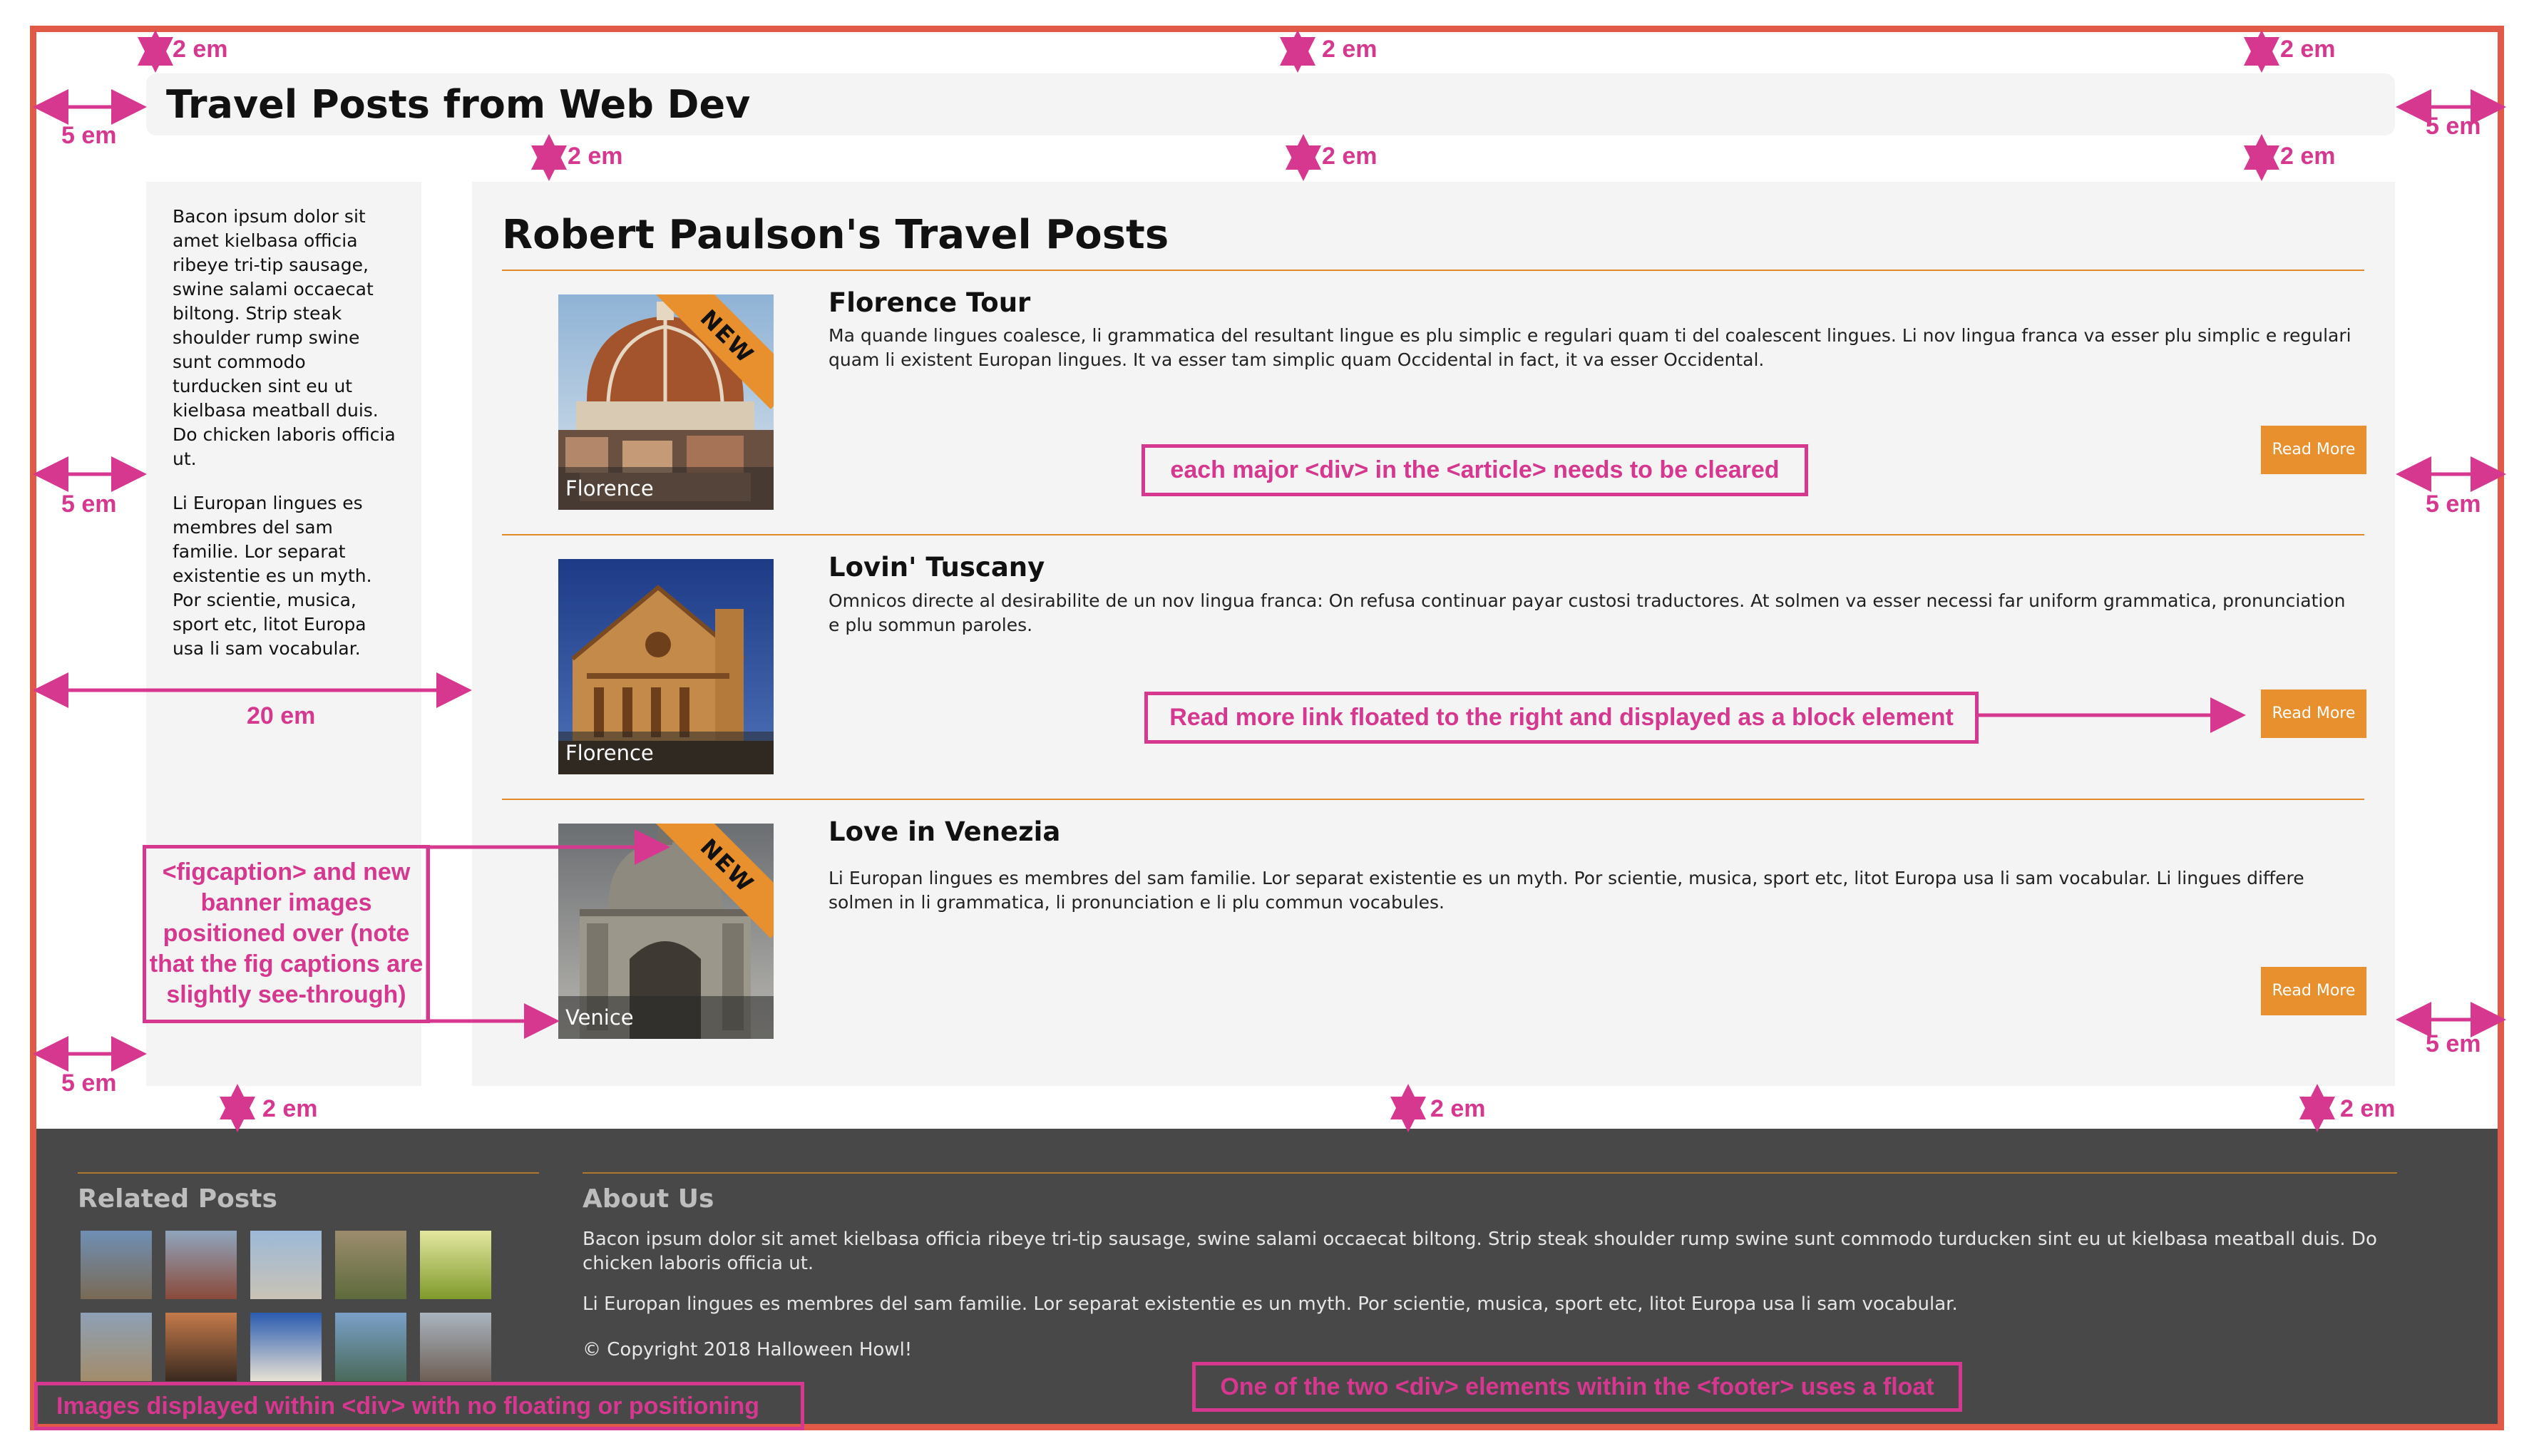 The image size is (2534, 1456). Describe the element at coordinates (937, 567) in the screenshot. I see `post-title: Lovin' Tuscany` at that location.